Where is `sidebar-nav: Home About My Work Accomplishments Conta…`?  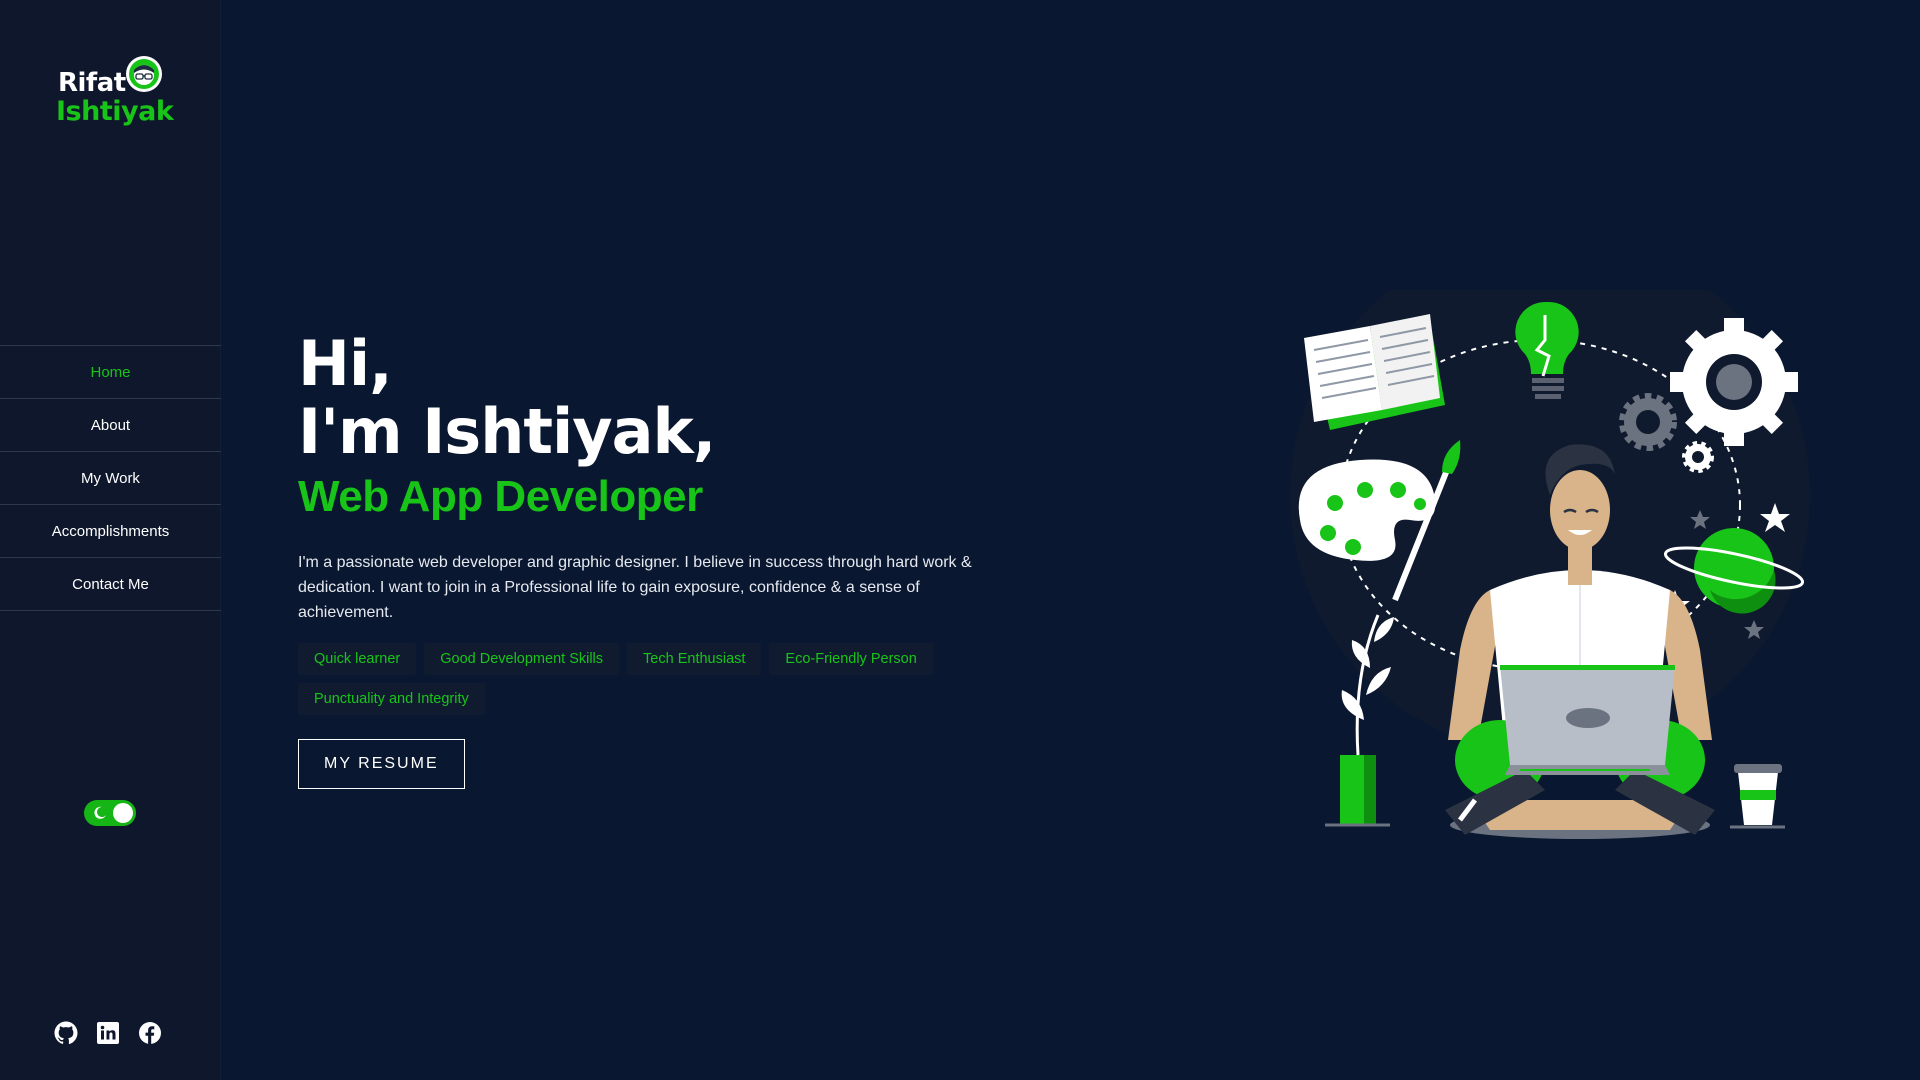 sidebar-nav: Home About My Work Accomplishments Conta… is located at coordinates (110, 478).